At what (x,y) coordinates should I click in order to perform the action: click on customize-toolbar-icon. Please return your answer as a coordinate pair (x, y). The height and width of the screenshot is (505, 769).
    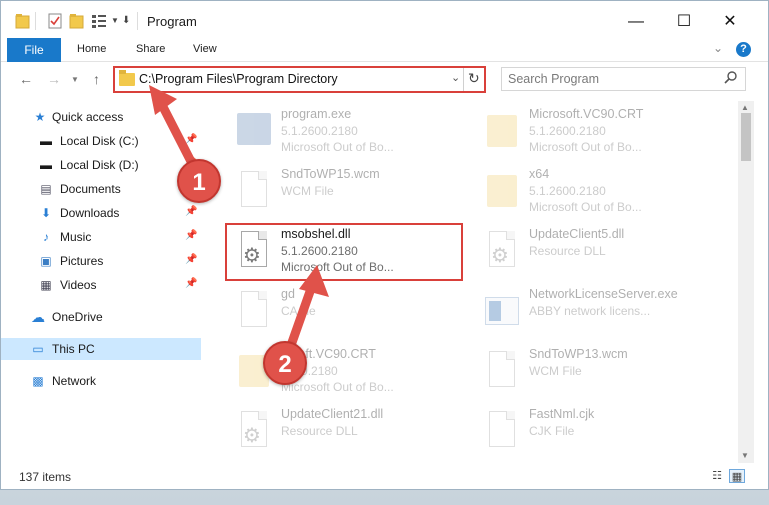
    Looking at the image, I should click on (101, 21).